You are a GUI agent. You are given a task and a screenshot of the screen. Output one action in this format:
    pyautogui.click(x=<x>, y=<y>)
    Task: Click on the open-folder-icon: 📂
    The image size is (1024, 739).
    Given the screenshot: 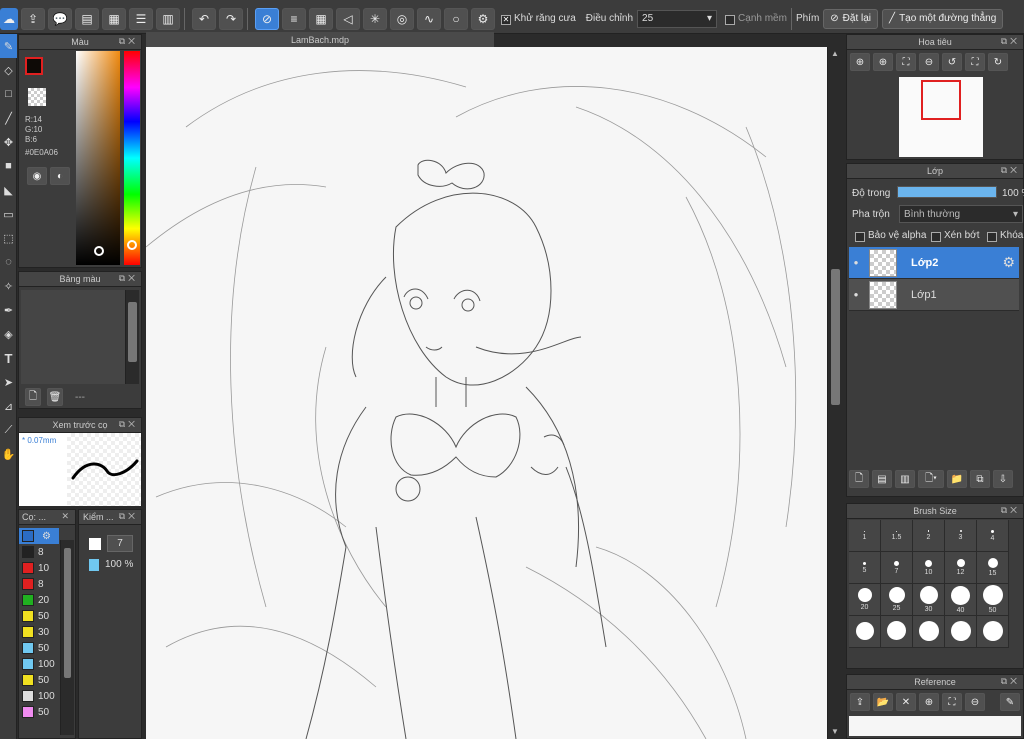 What is the action you would take?
    pyautogui.click(x=883, y=702)
    